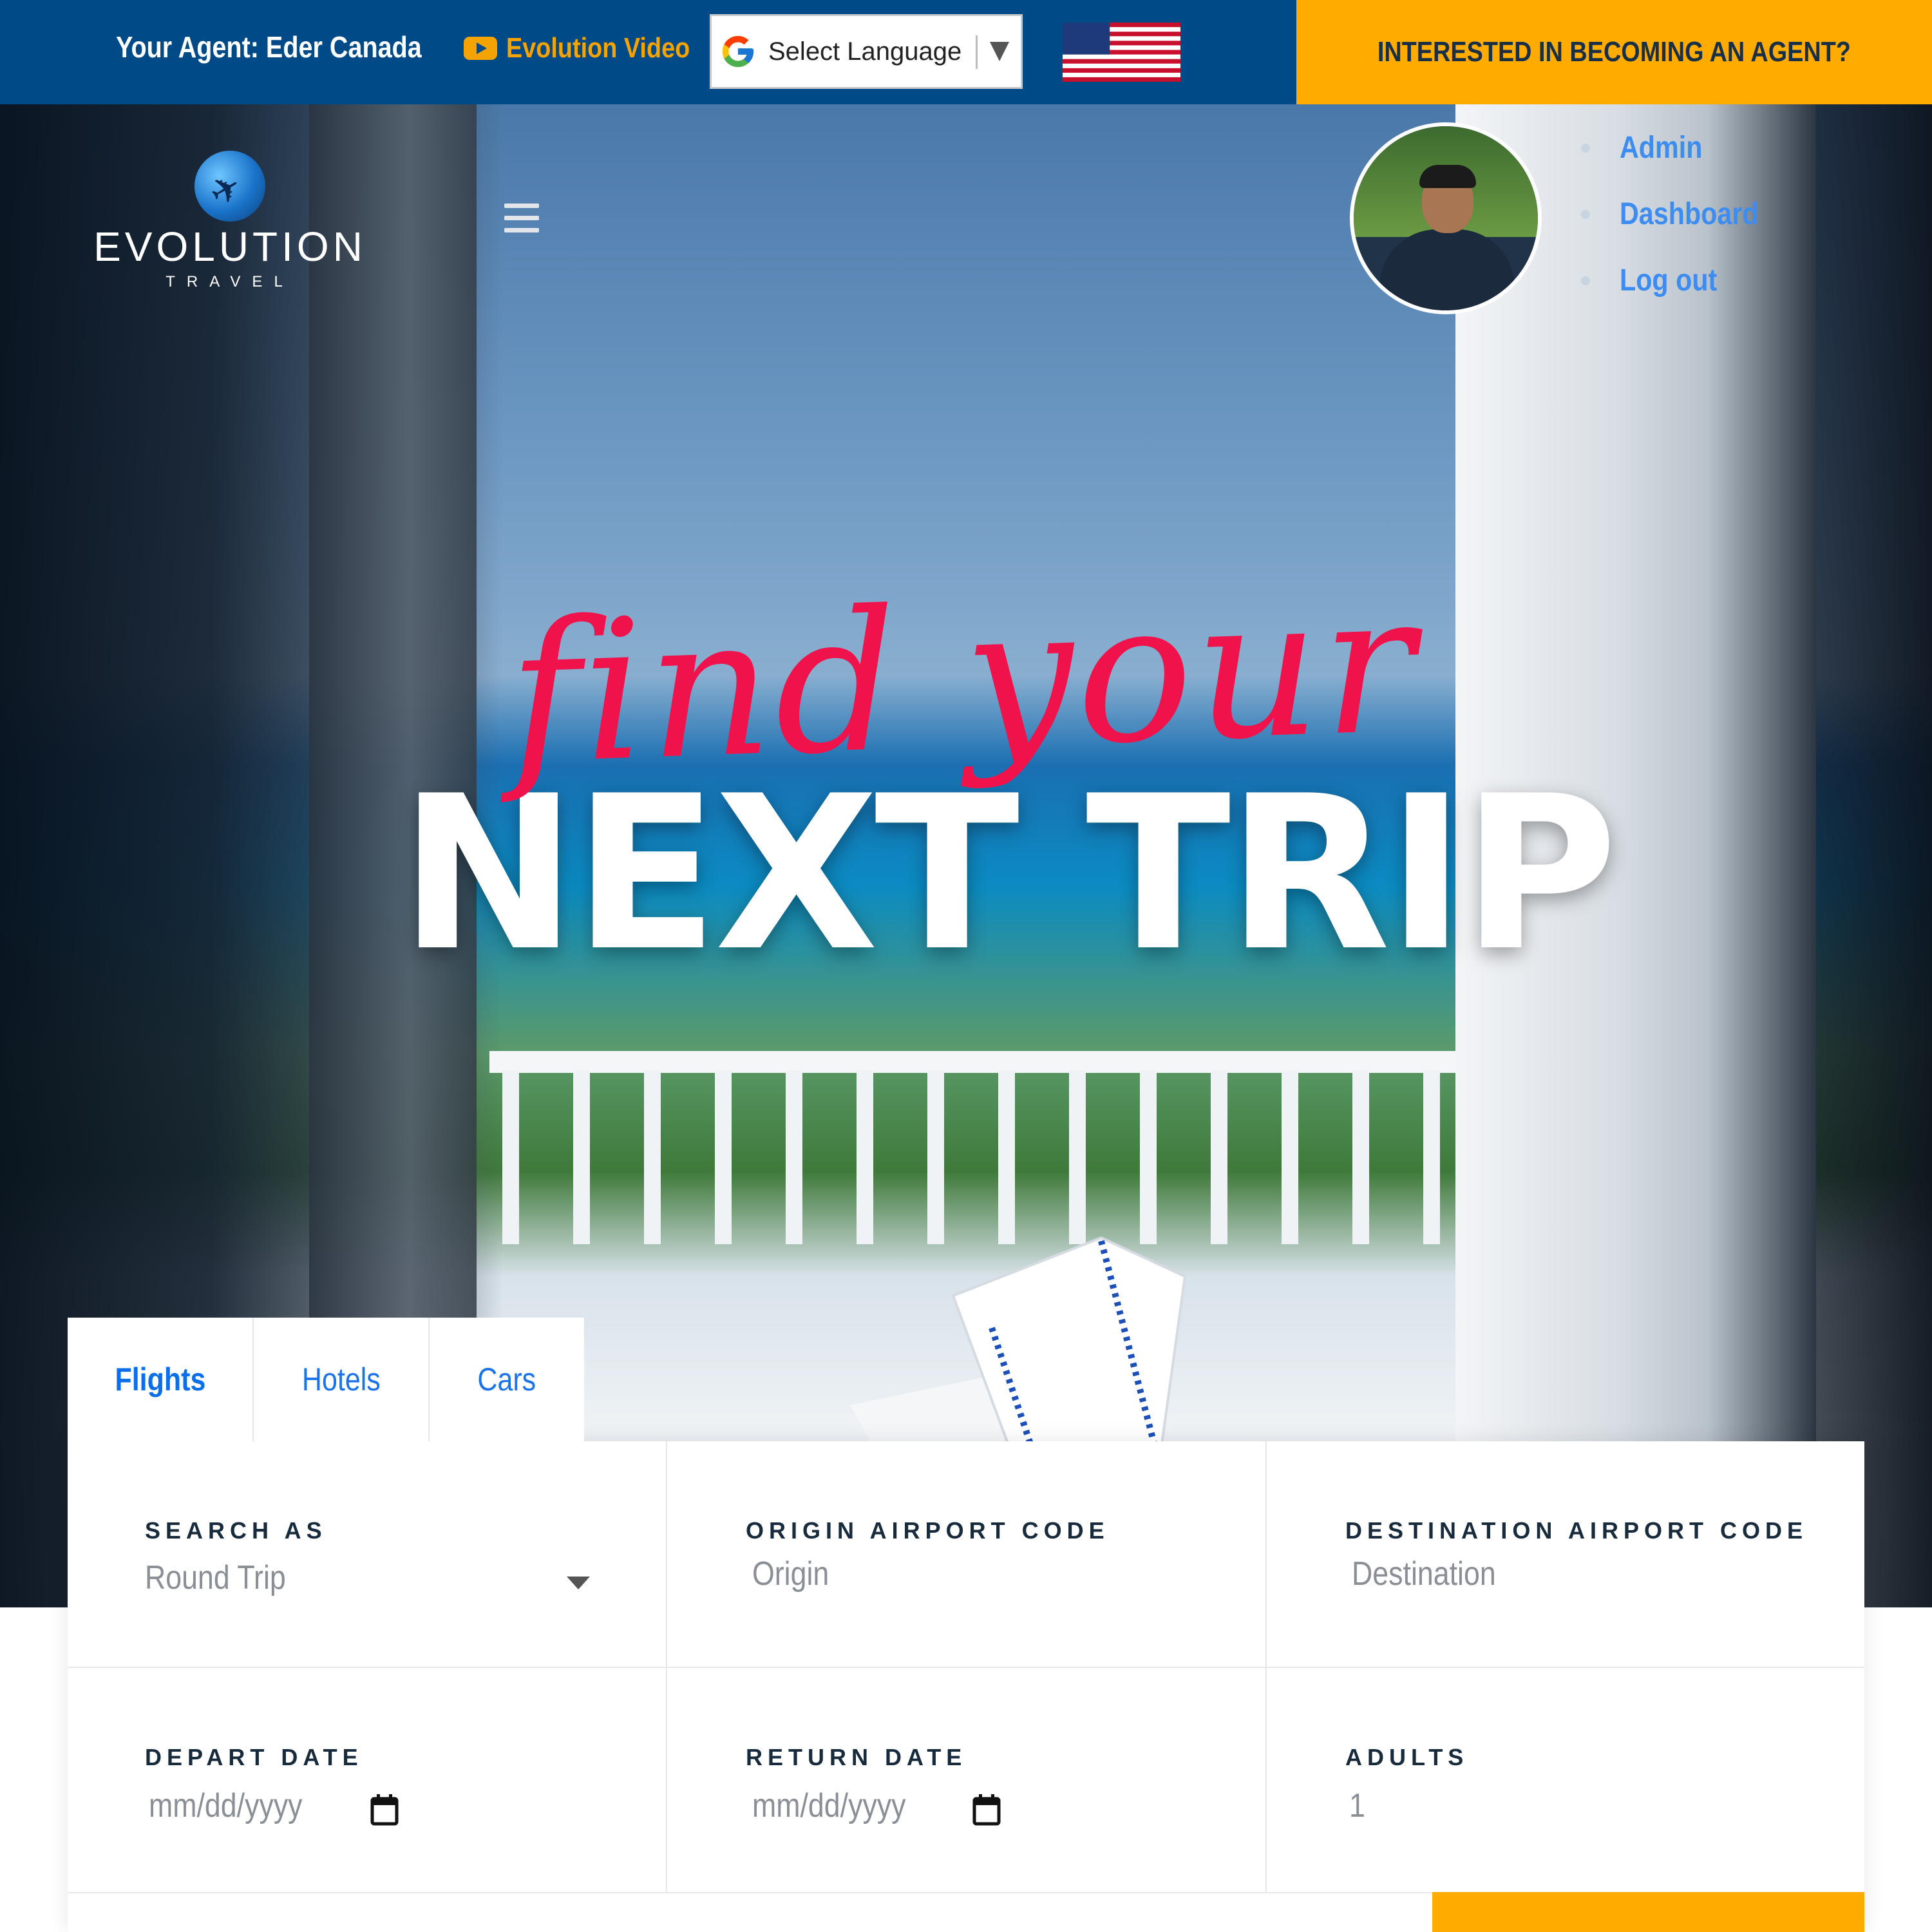 The width and height of the screenshot is (1932, 1932). I want to click on video-link-label: Evolution Video, so click(598, 48).